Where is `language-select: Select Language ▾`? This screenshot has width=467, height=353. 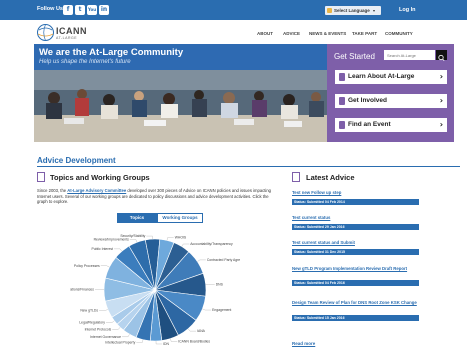
language-select: Select Language ▾ is located at coordinates (353, 10).